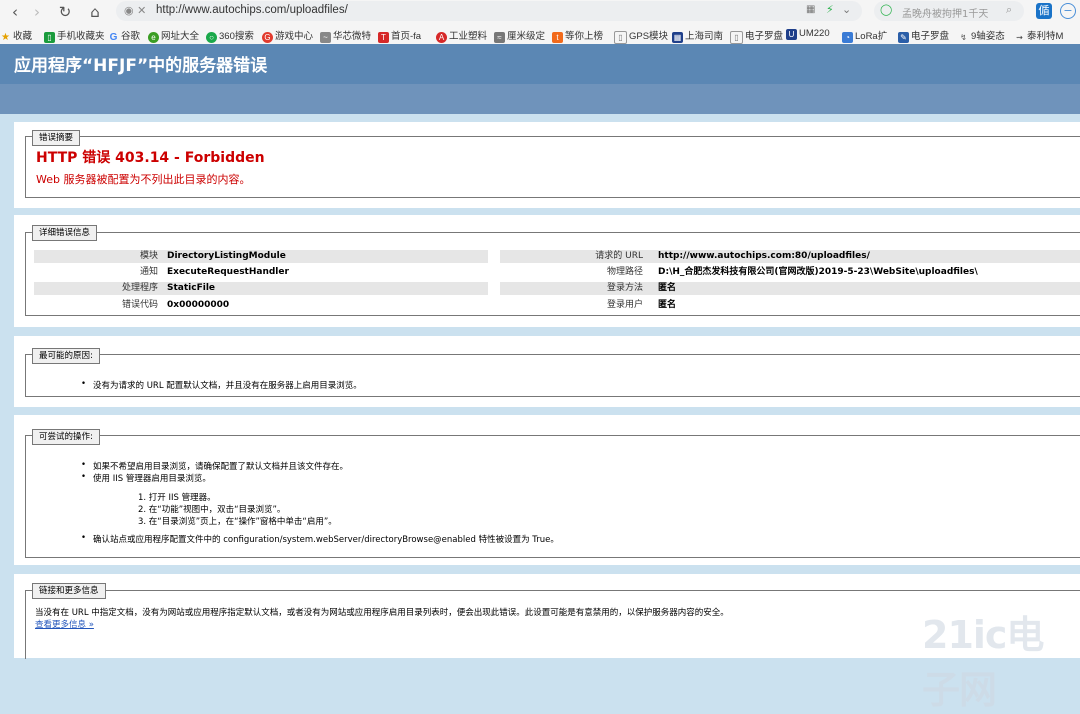  Describe the element at coordinates (65, 12) in the screenshot. I see `refresh-icon: ↻` at that location.